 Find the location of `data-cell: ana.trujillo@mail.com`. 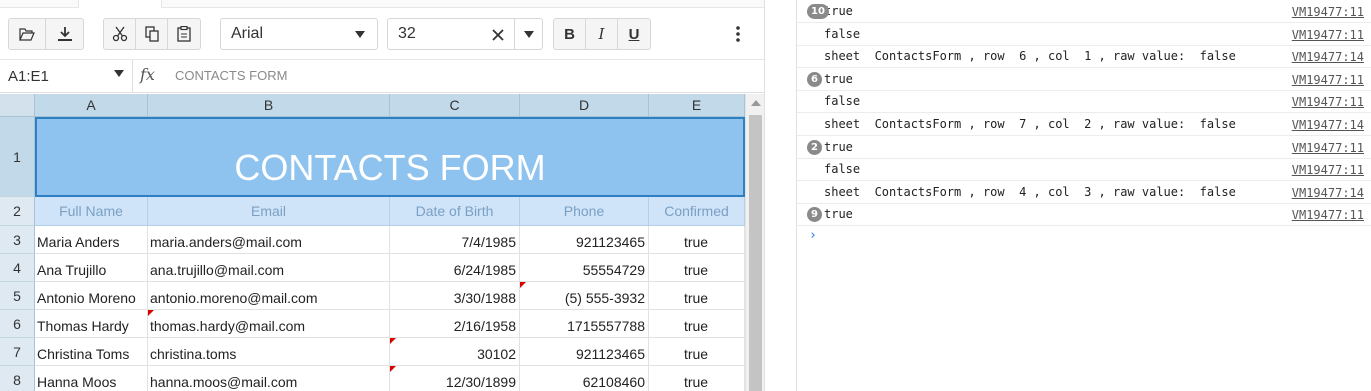

data-cell: ana.trujillo@mail.com is located at coordinates (269, 268).